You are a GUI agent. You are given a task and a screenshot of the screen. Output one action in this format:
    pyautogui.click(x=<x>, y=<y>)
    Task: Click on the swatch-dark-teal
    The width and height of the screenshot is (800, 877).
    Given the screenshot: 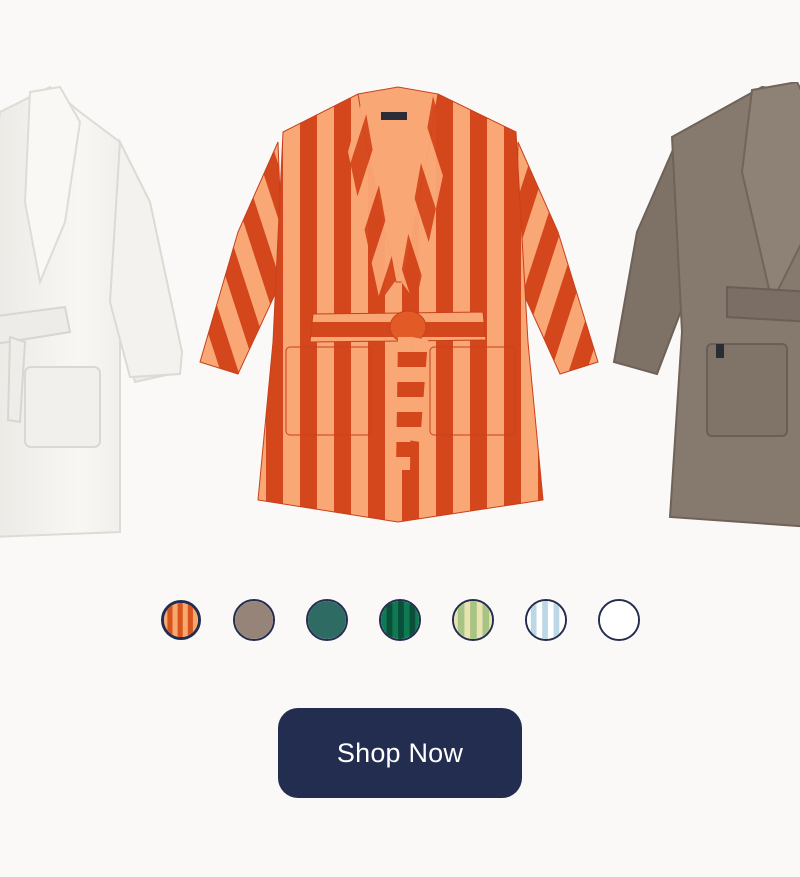 What is the action you would take?
    pyautogui.click(x=327, y=620)
    